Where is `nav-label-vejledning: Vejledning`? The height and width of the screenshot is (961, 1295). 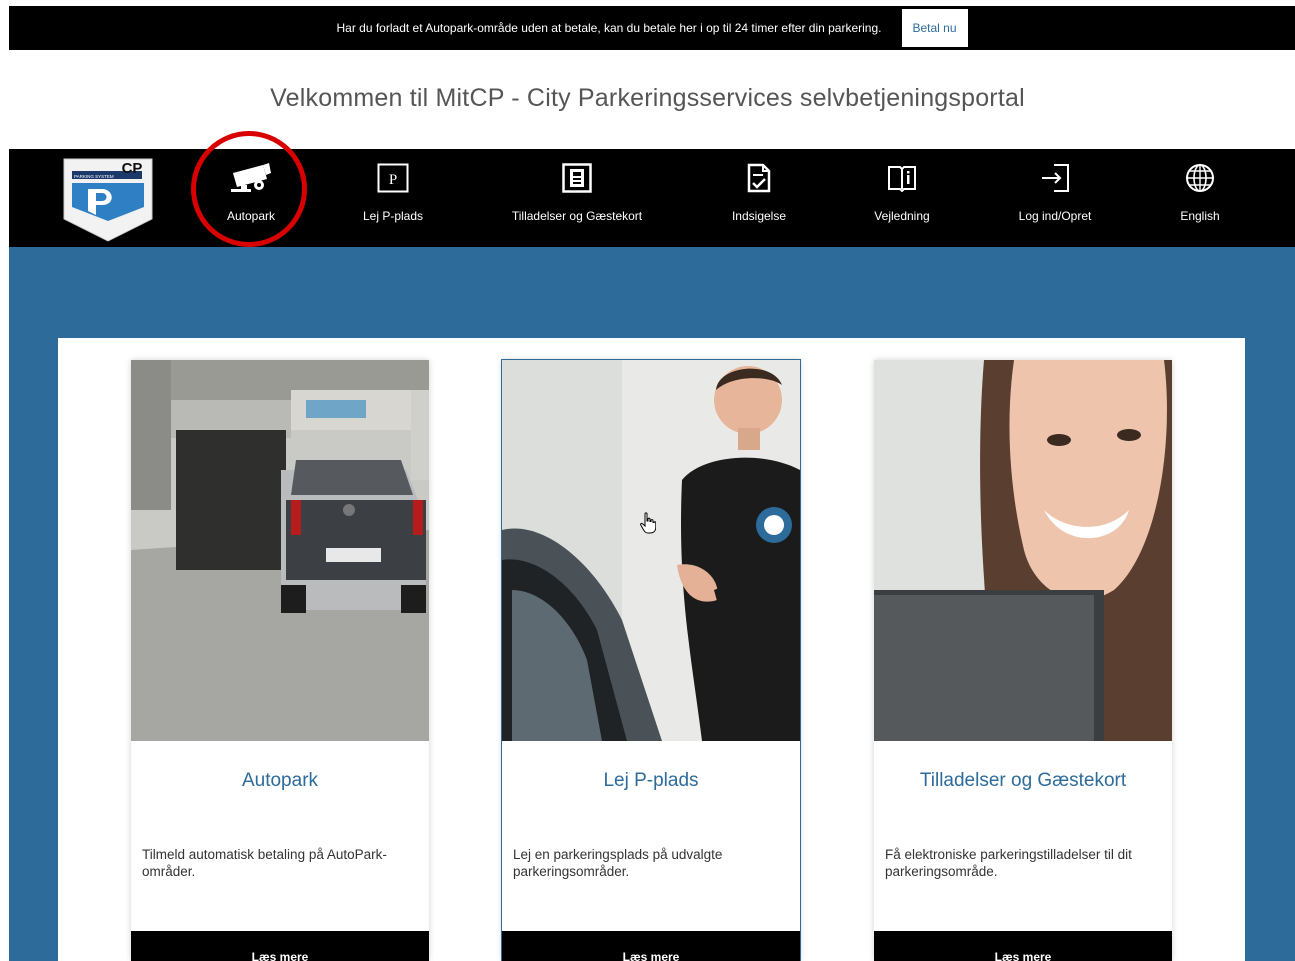
nav-label-vejledning: Vejledning is located at coordinates (902, 216).